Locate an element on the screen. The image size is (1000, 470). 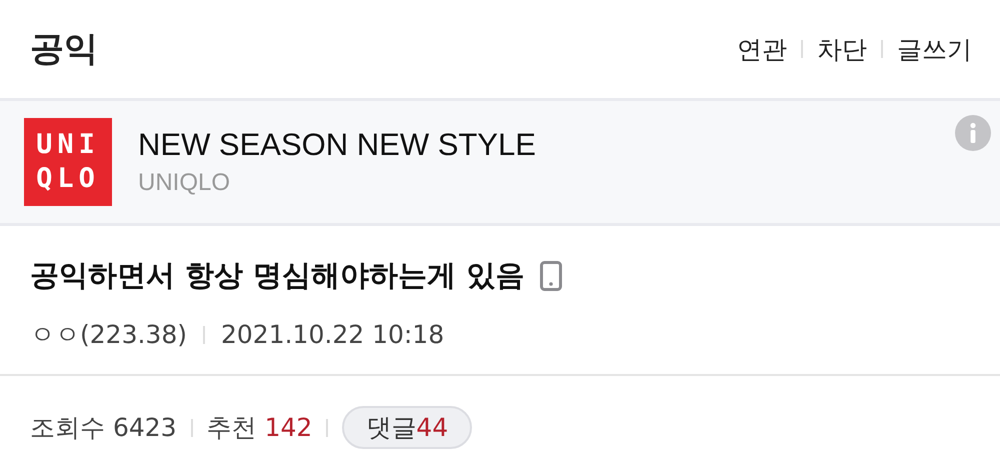
recommend-label: 추천 is located at coordinates (231, 428).